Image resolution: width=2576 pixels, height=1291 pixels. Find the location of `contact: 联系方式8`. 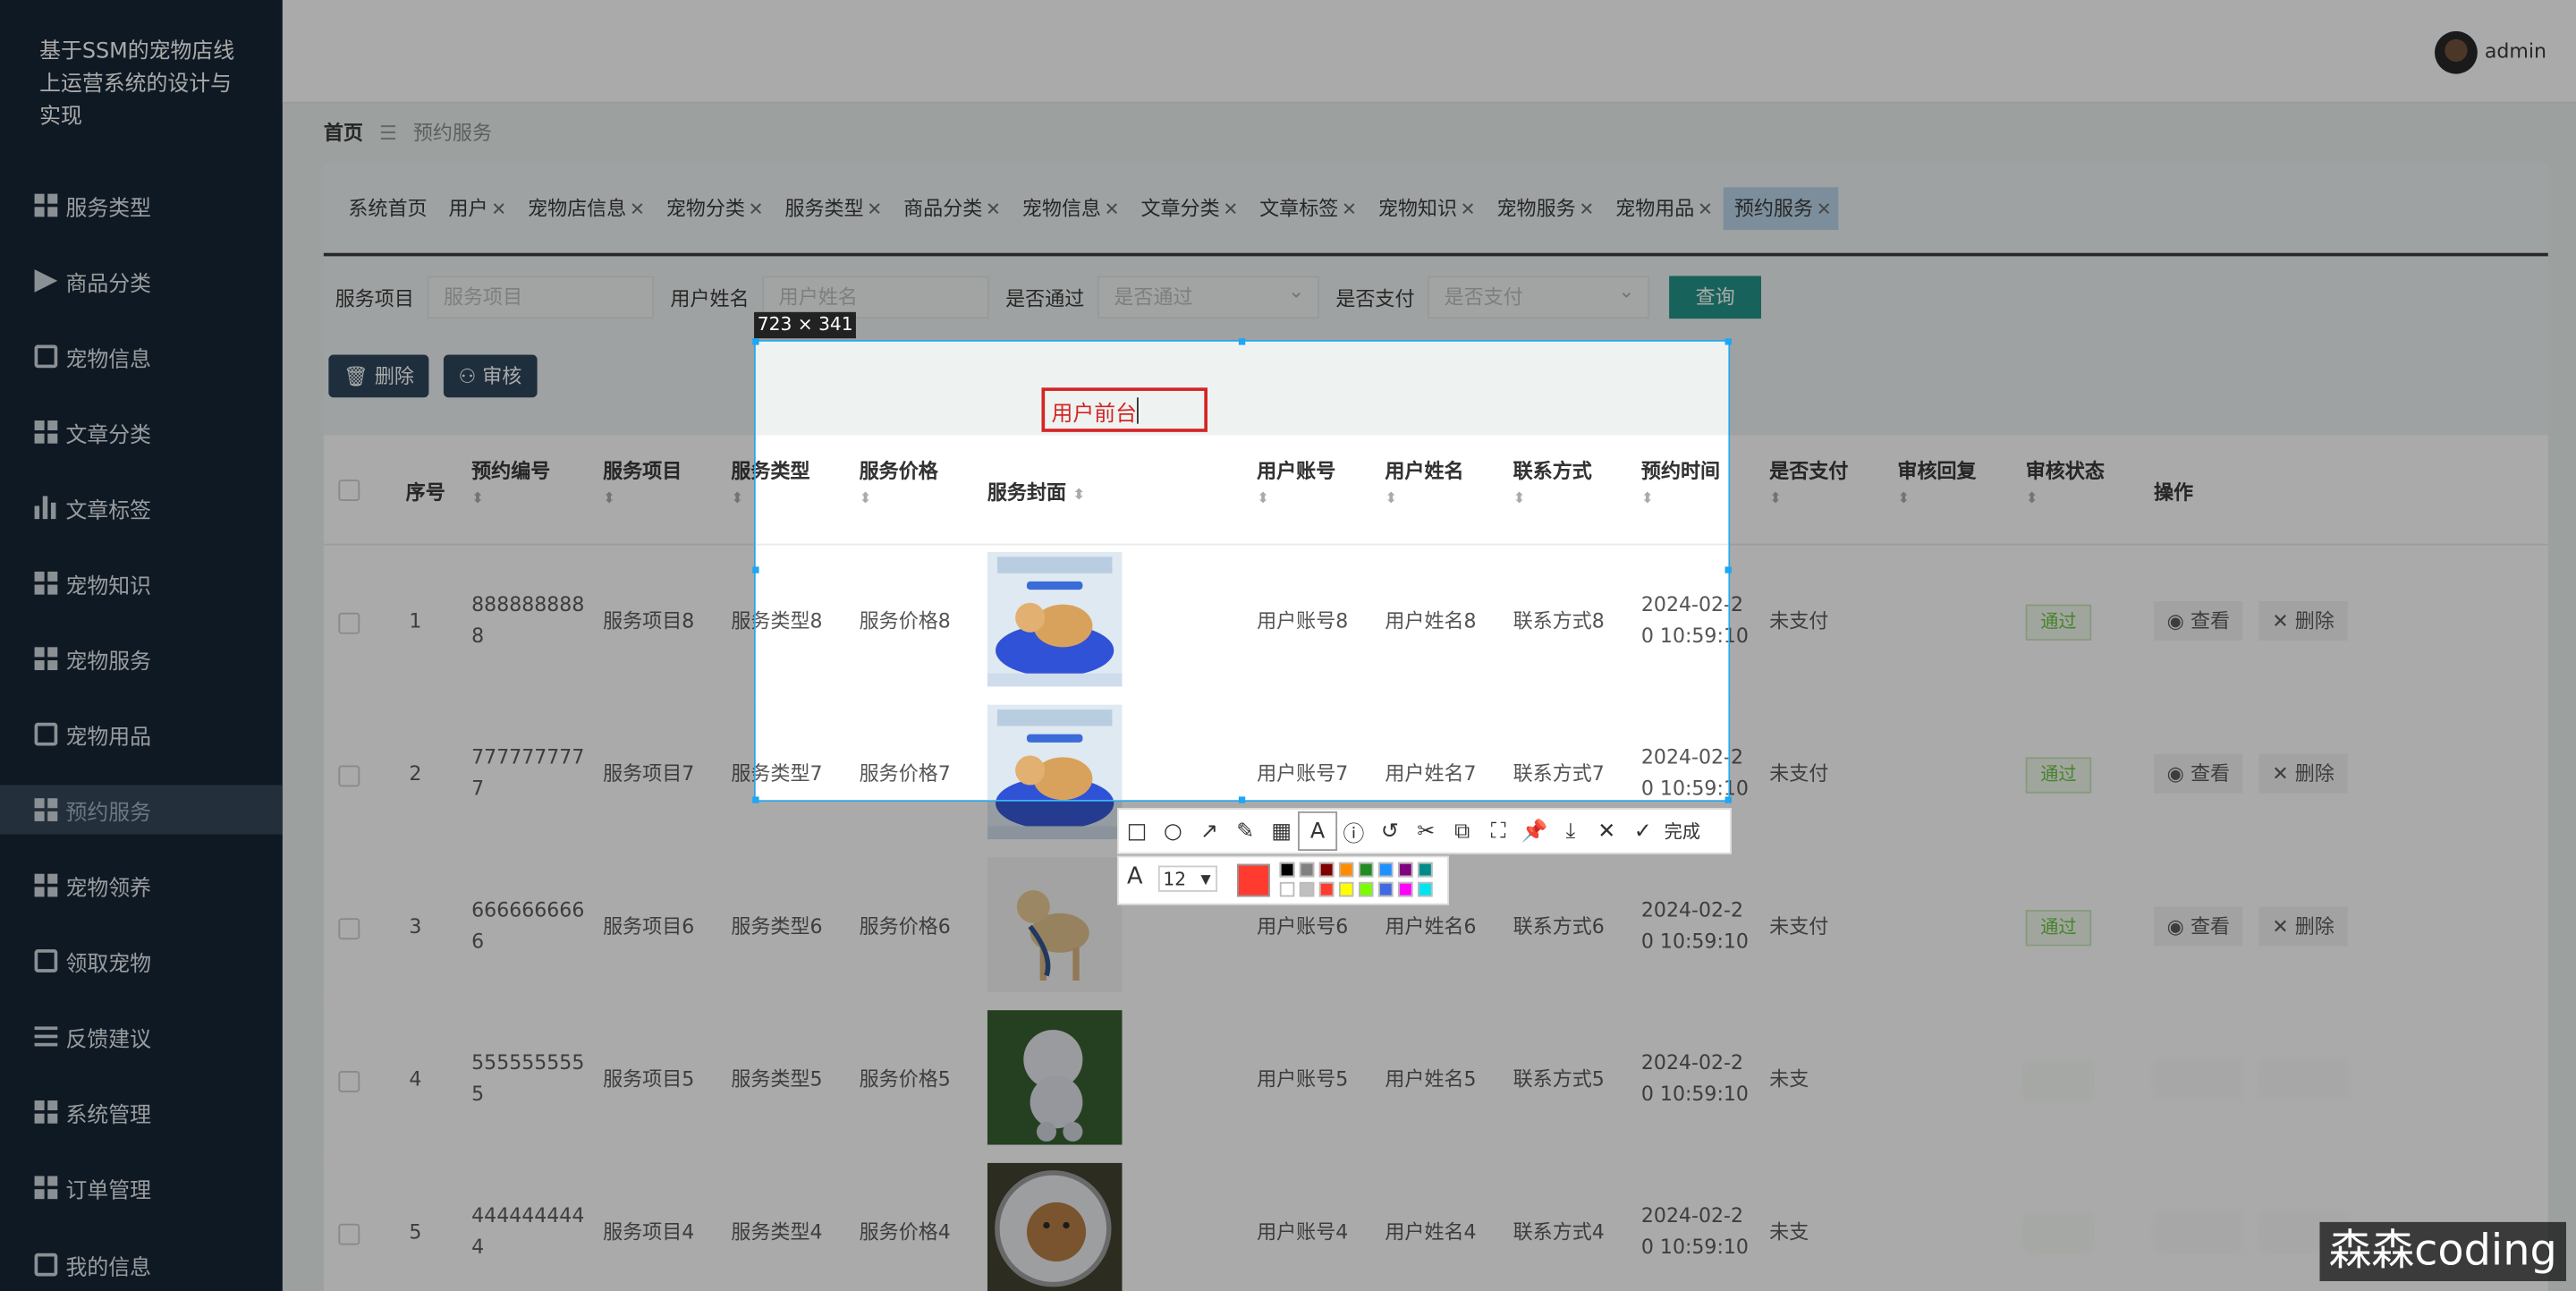

contact: 联系方式8 is located at coordinates (1559, 621).